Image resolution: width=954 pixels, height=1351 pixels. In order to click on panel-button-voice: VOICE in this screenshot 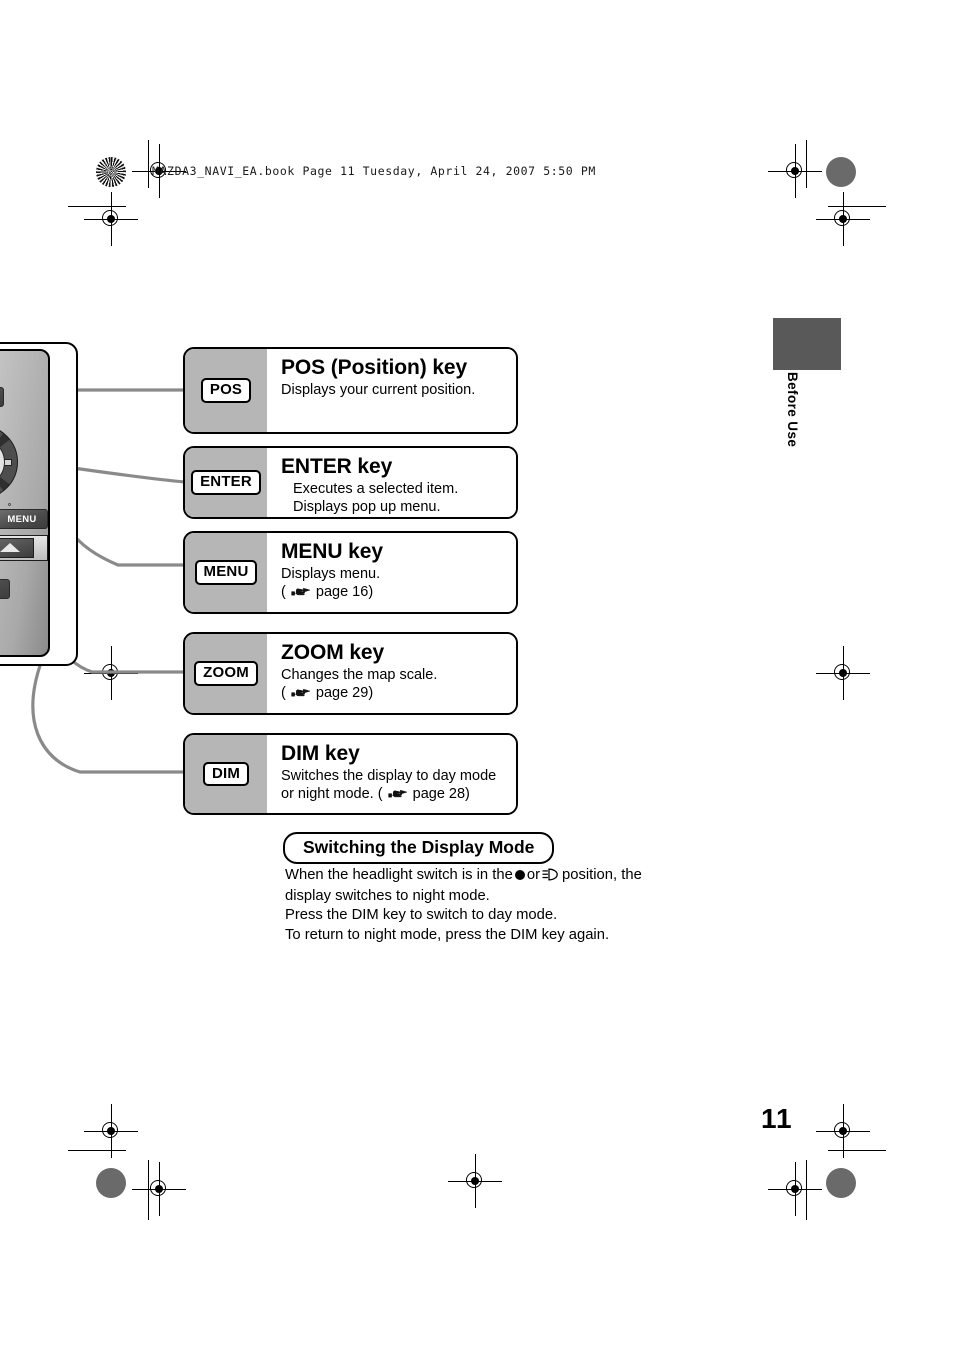, I will do `click(5, 589)`.